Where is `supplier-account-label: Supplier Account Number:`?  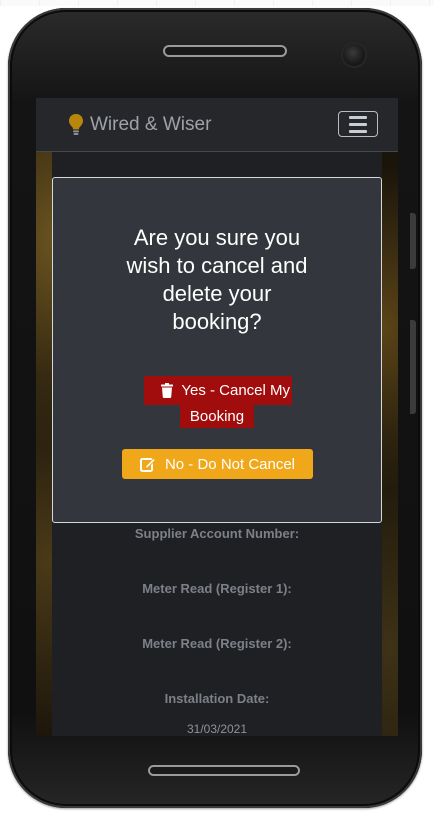 supplier-account-label: Supplier Account Number: is located at coordinates (217, 533).